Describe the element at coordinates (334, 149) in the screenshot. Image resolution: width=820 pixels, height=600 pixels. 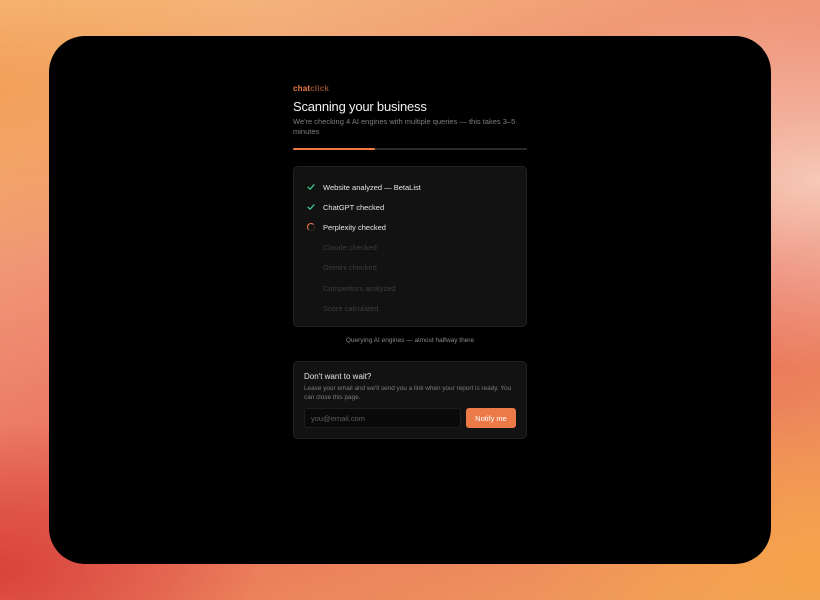
I see `progress-bar-fill` at that location.